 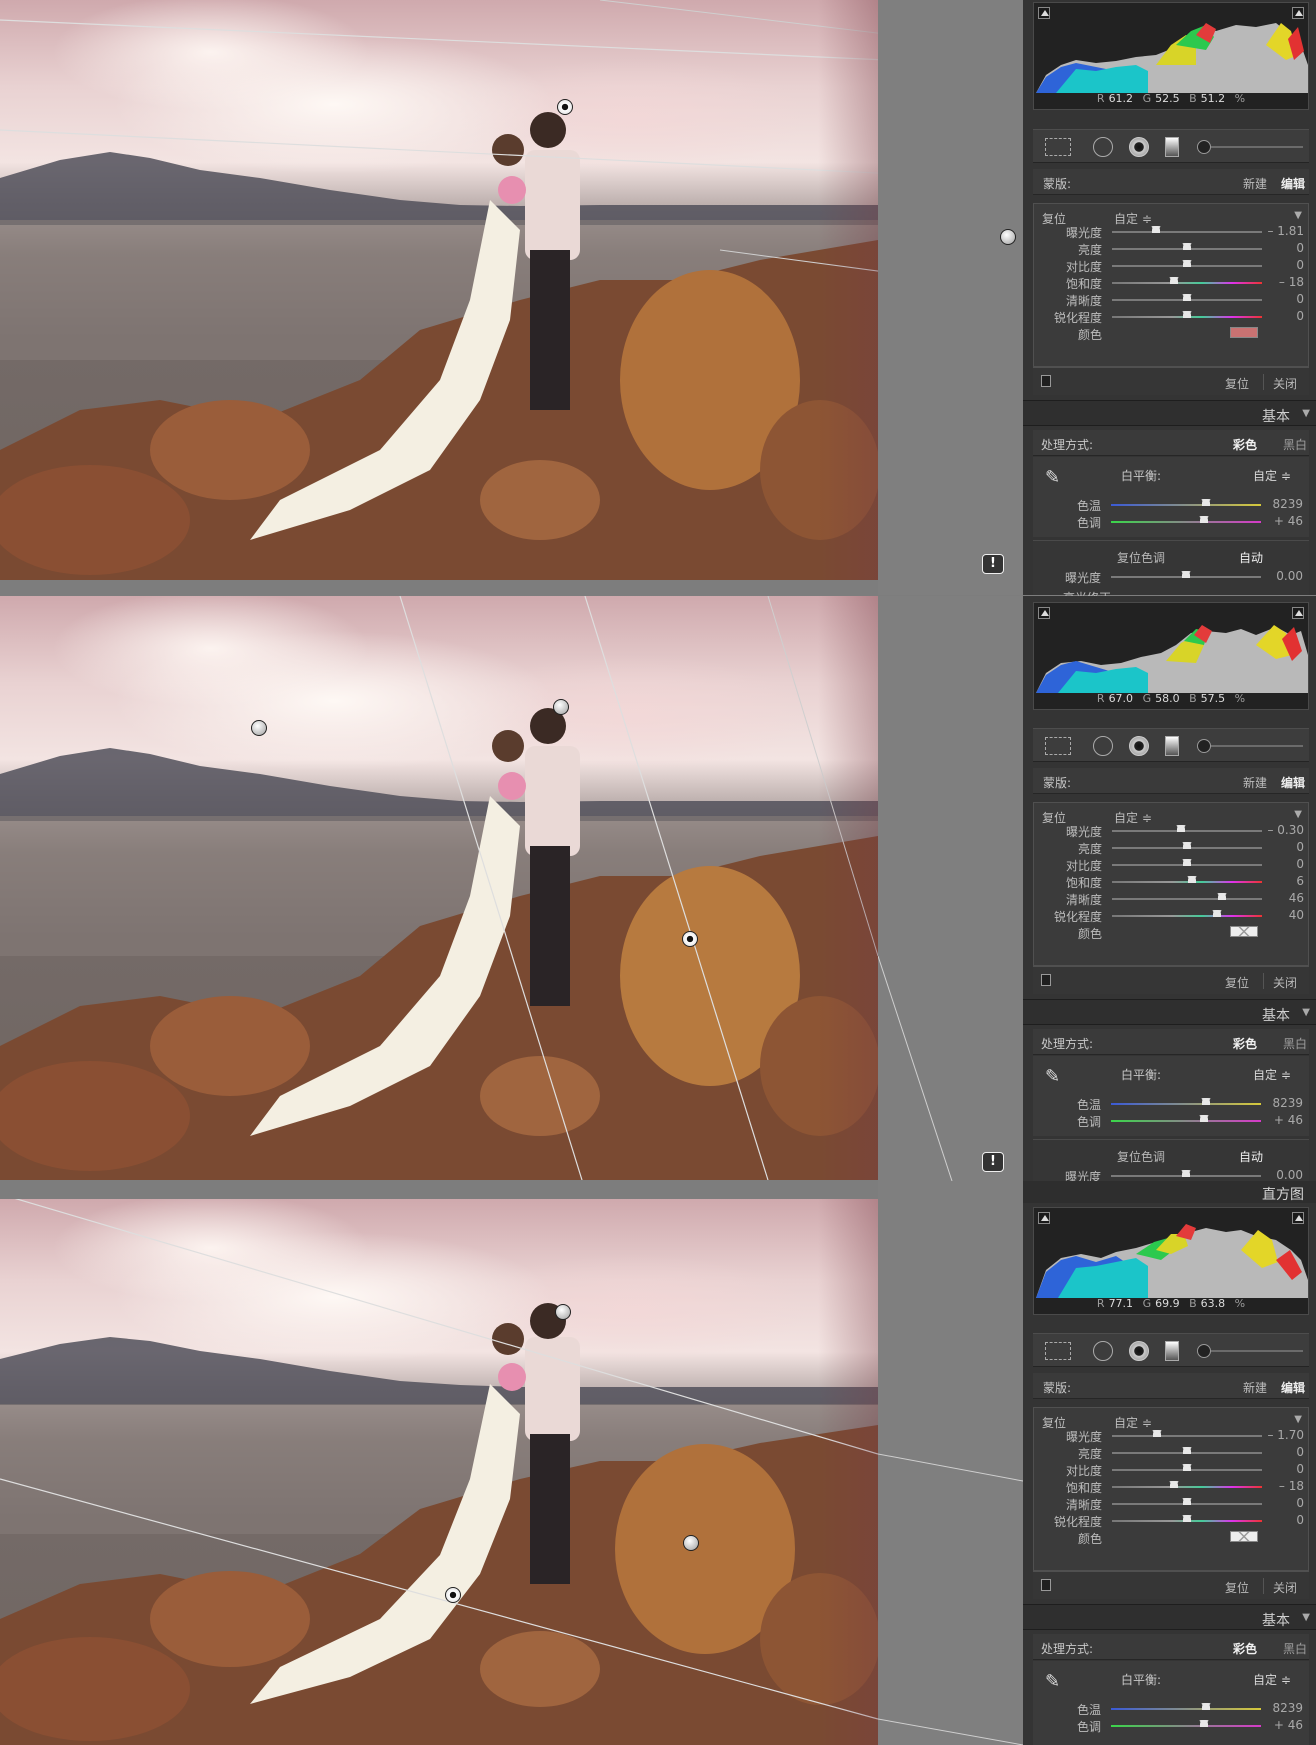 I want to click on auto-button: 自动, so click(x=1251, y=557).